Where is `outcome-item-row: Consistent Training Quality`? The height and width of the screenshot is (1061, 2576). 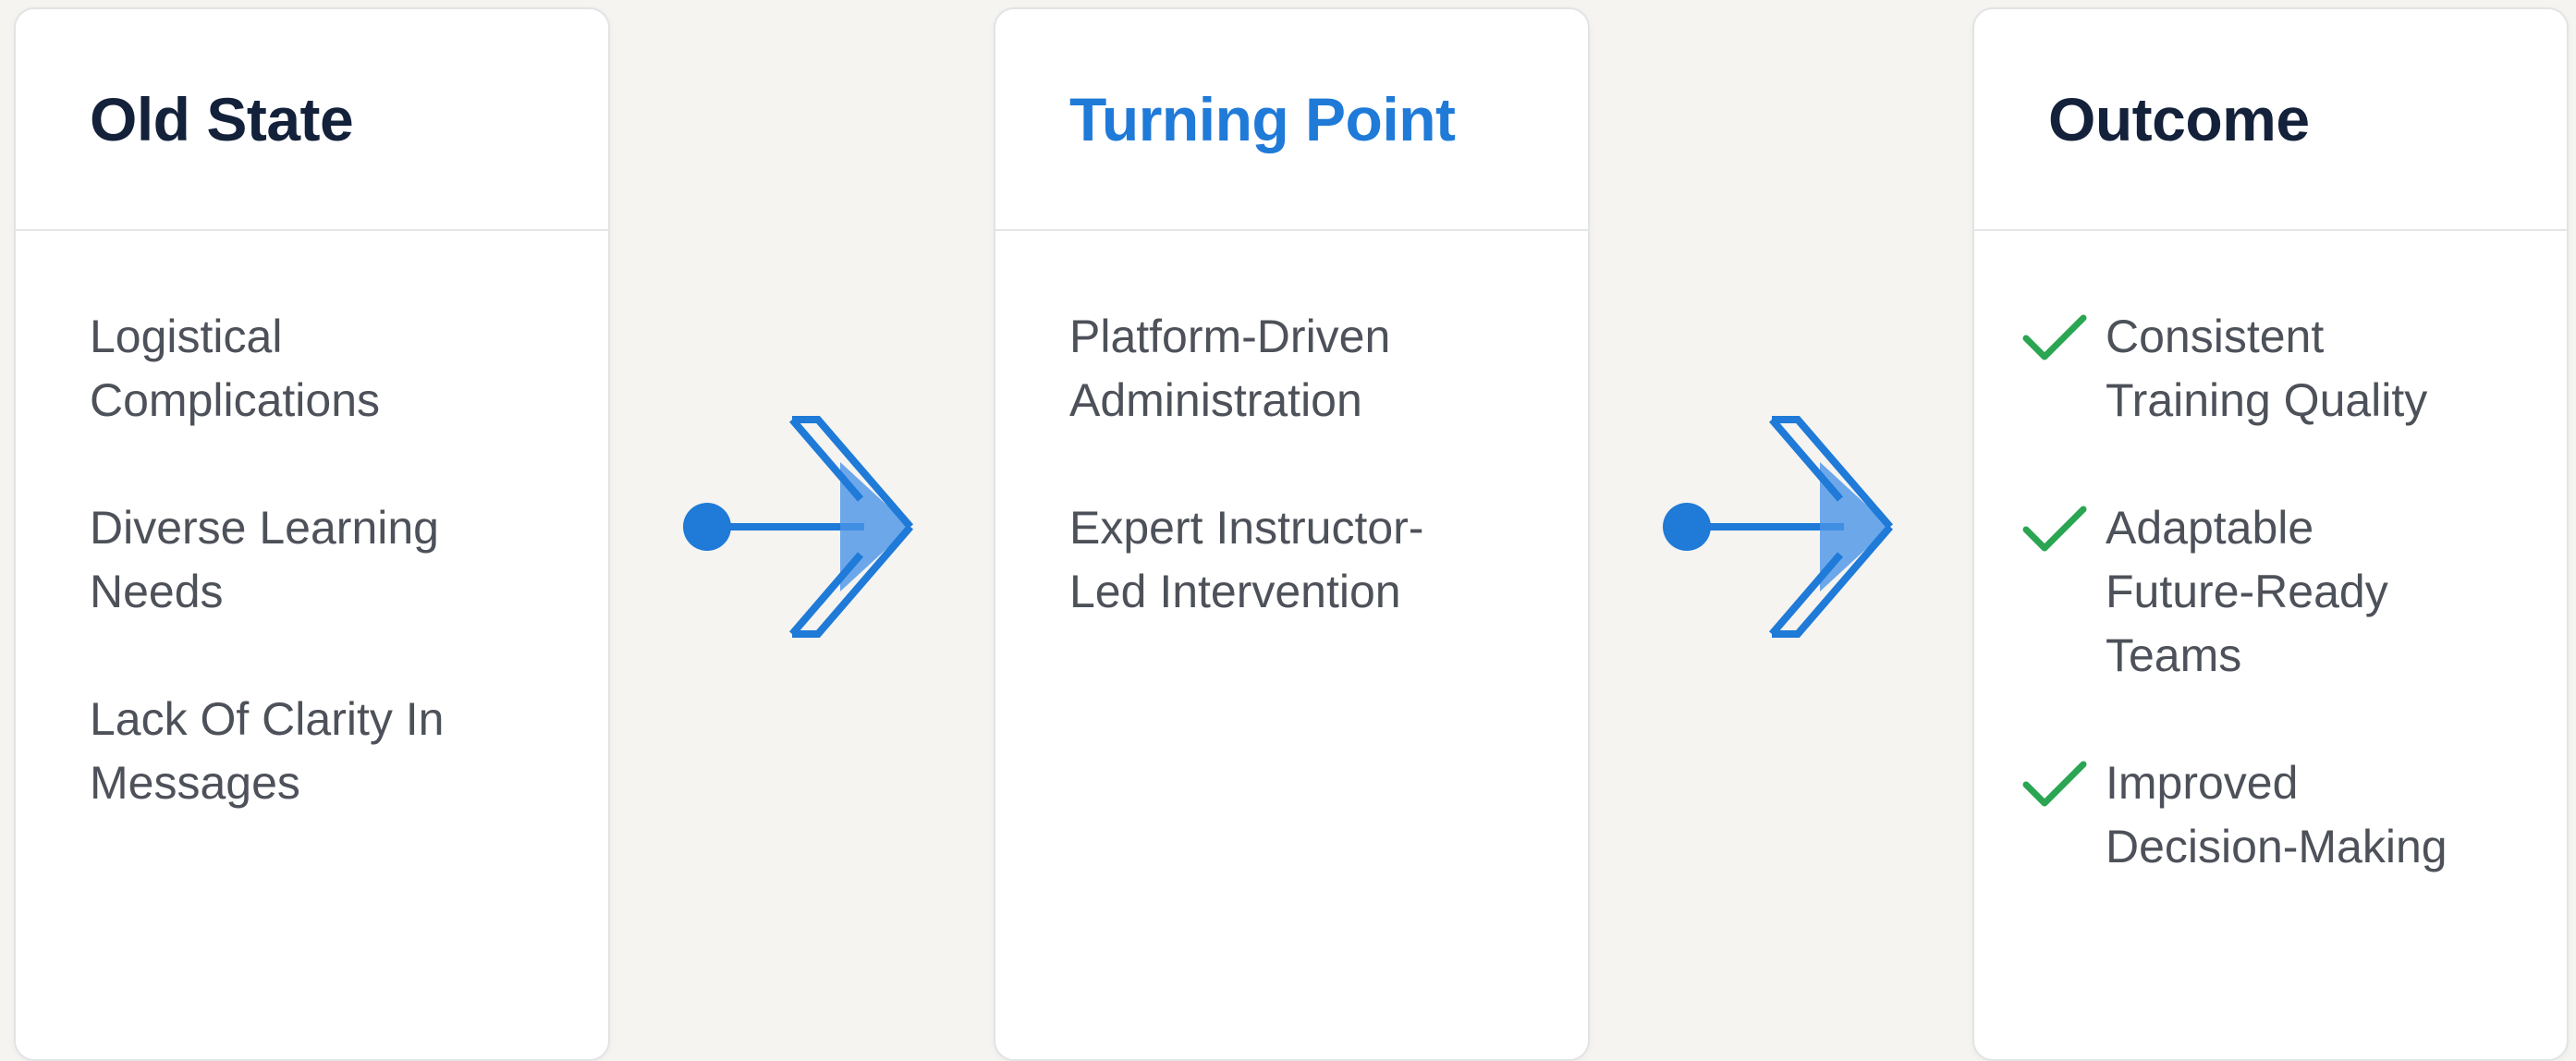 outcome-item-row: Consistent Training Quality is located at coordinates (2276, 369).